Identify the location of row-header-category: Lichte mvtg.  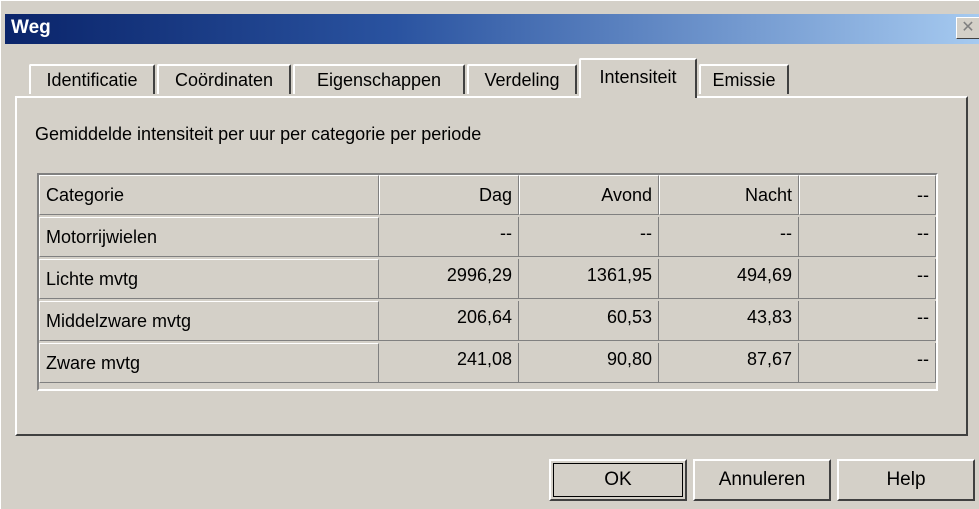
(209, 279).